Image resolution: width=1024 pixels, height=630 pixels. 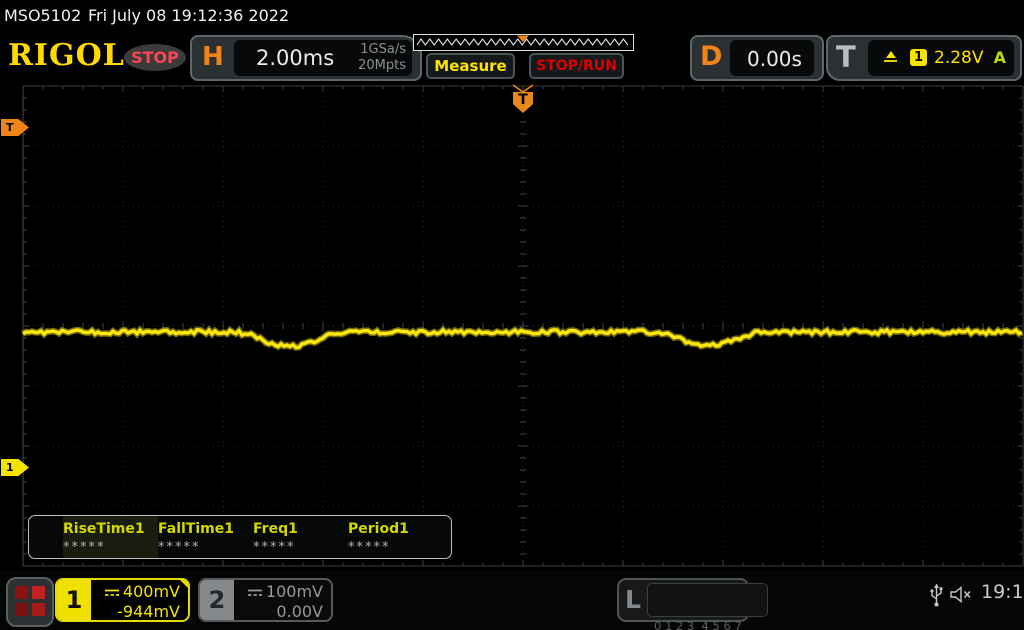 I want to click on measurement-falltime: FallTime1 *****, so click(x=205, y=537).